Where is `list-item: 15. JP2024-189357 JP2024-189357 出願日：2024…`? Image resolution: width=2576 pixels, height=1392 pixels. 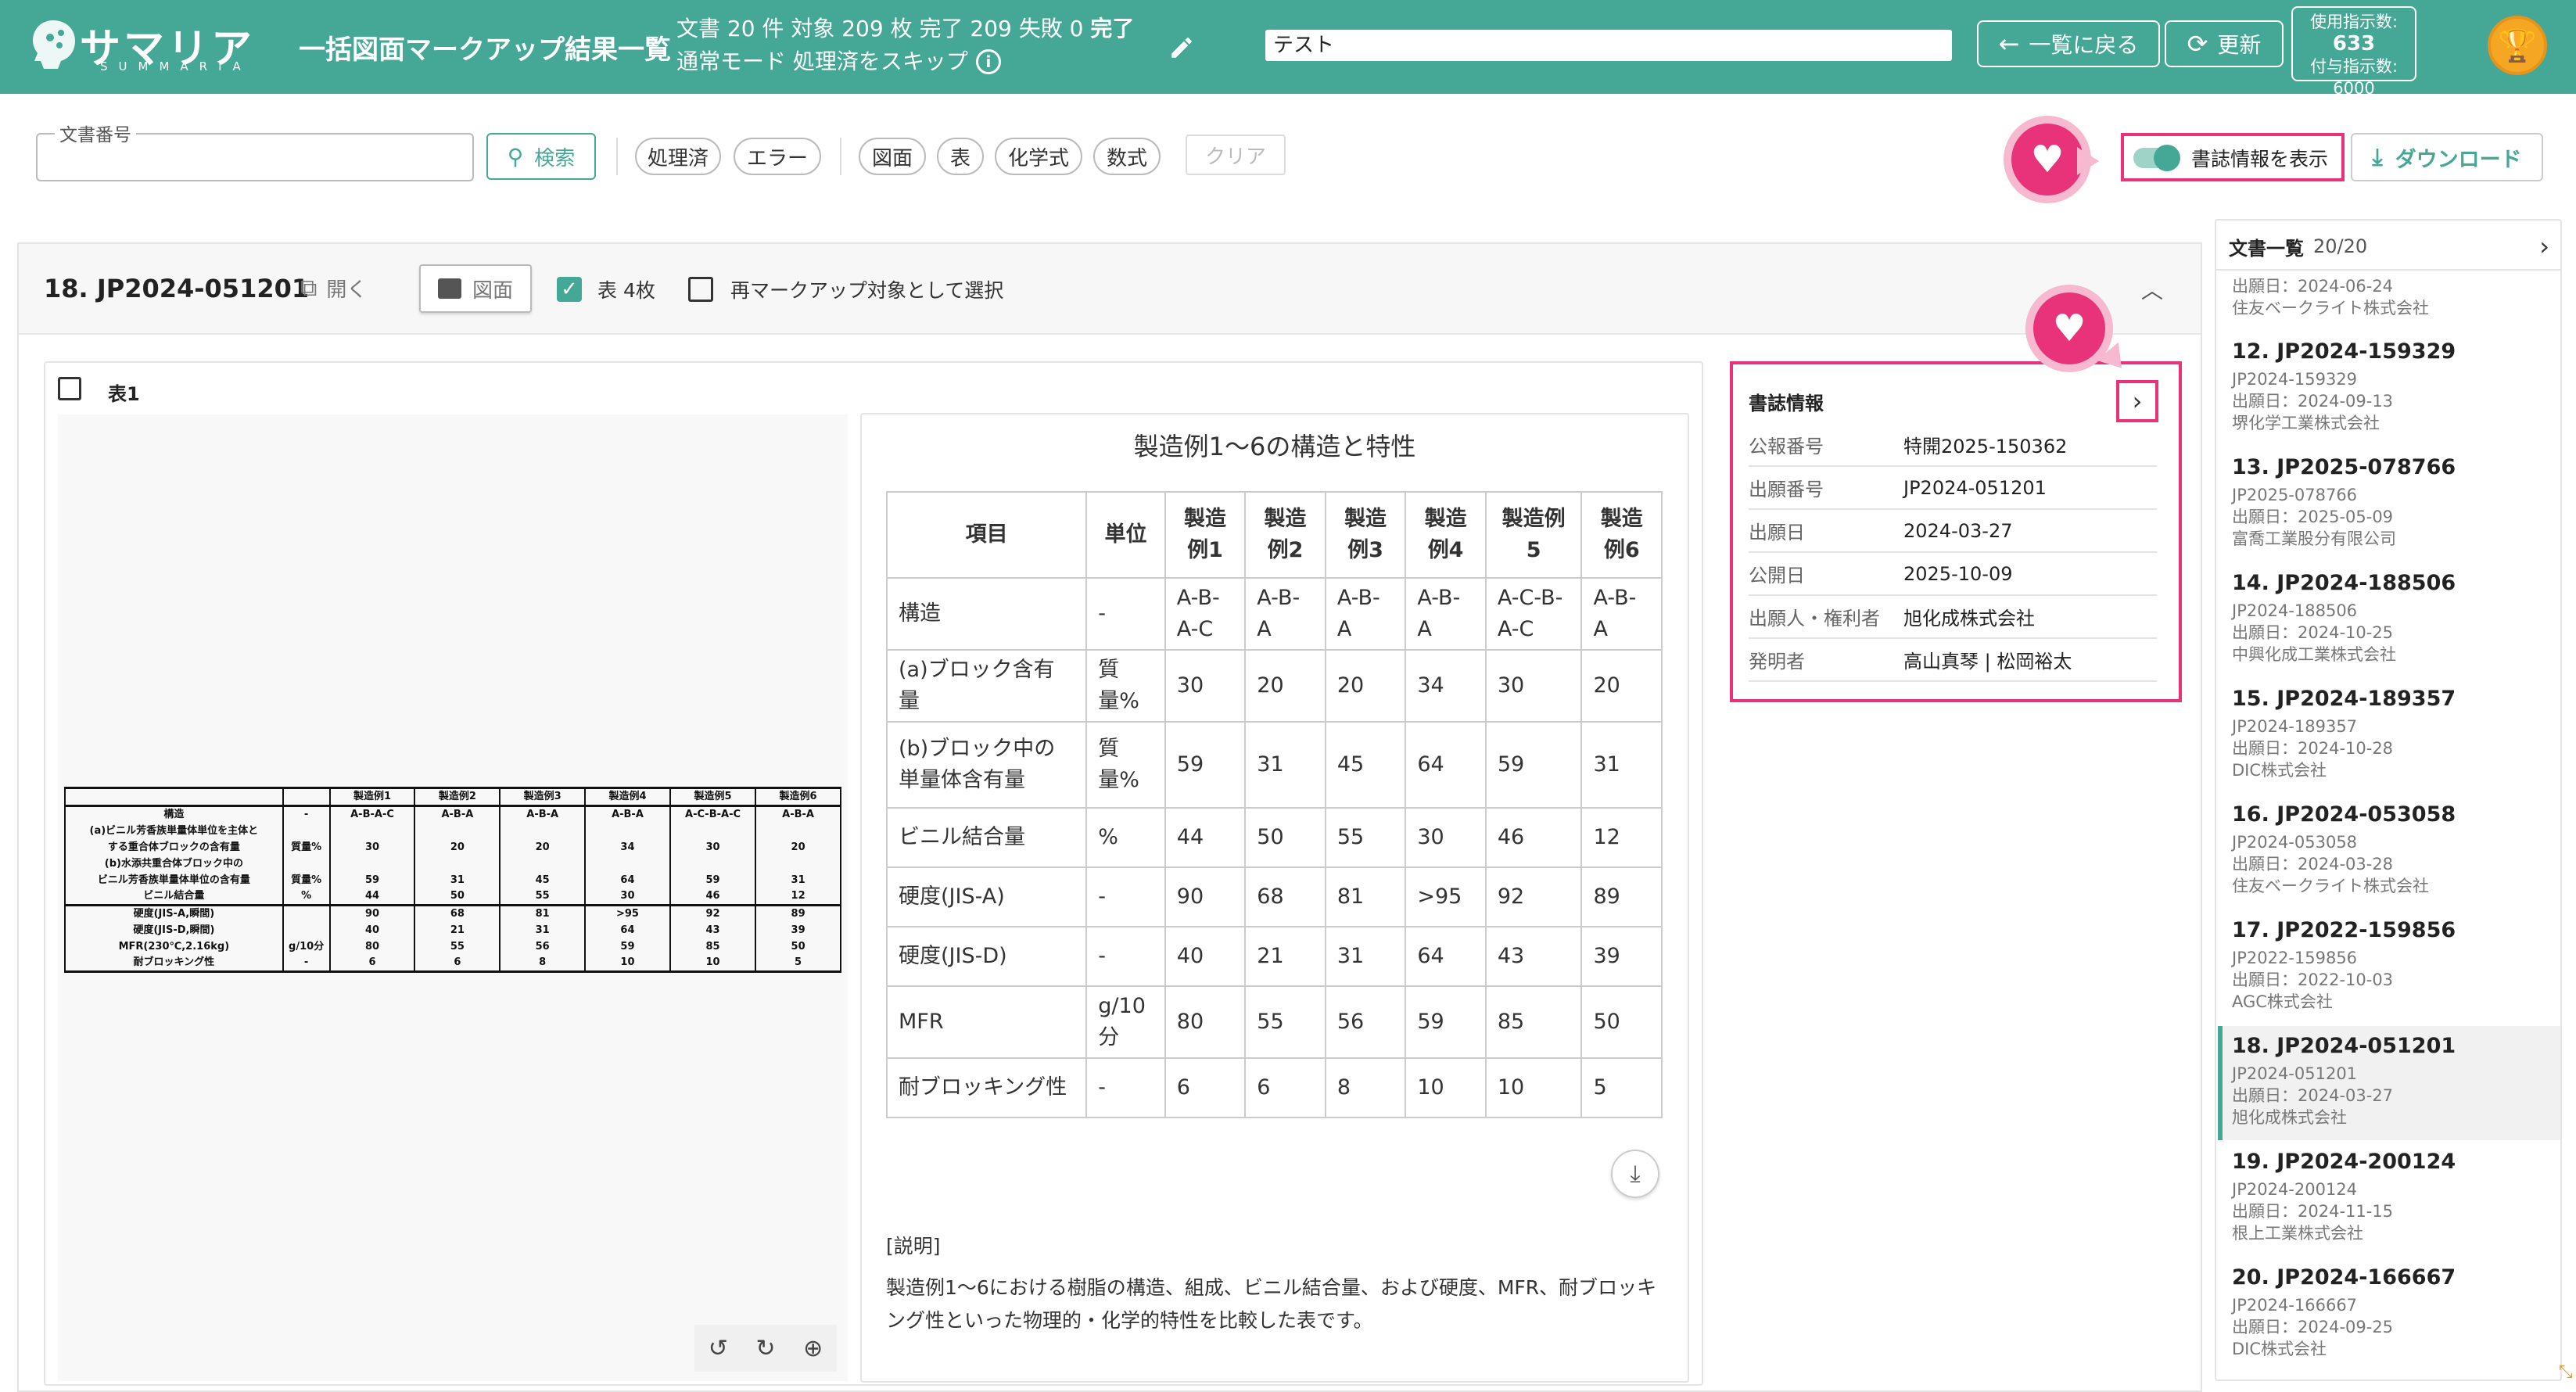 list-item: 15. JP2024-189357 JP2024-189357 出願日：2024… is located at coordinates (2389, 736).